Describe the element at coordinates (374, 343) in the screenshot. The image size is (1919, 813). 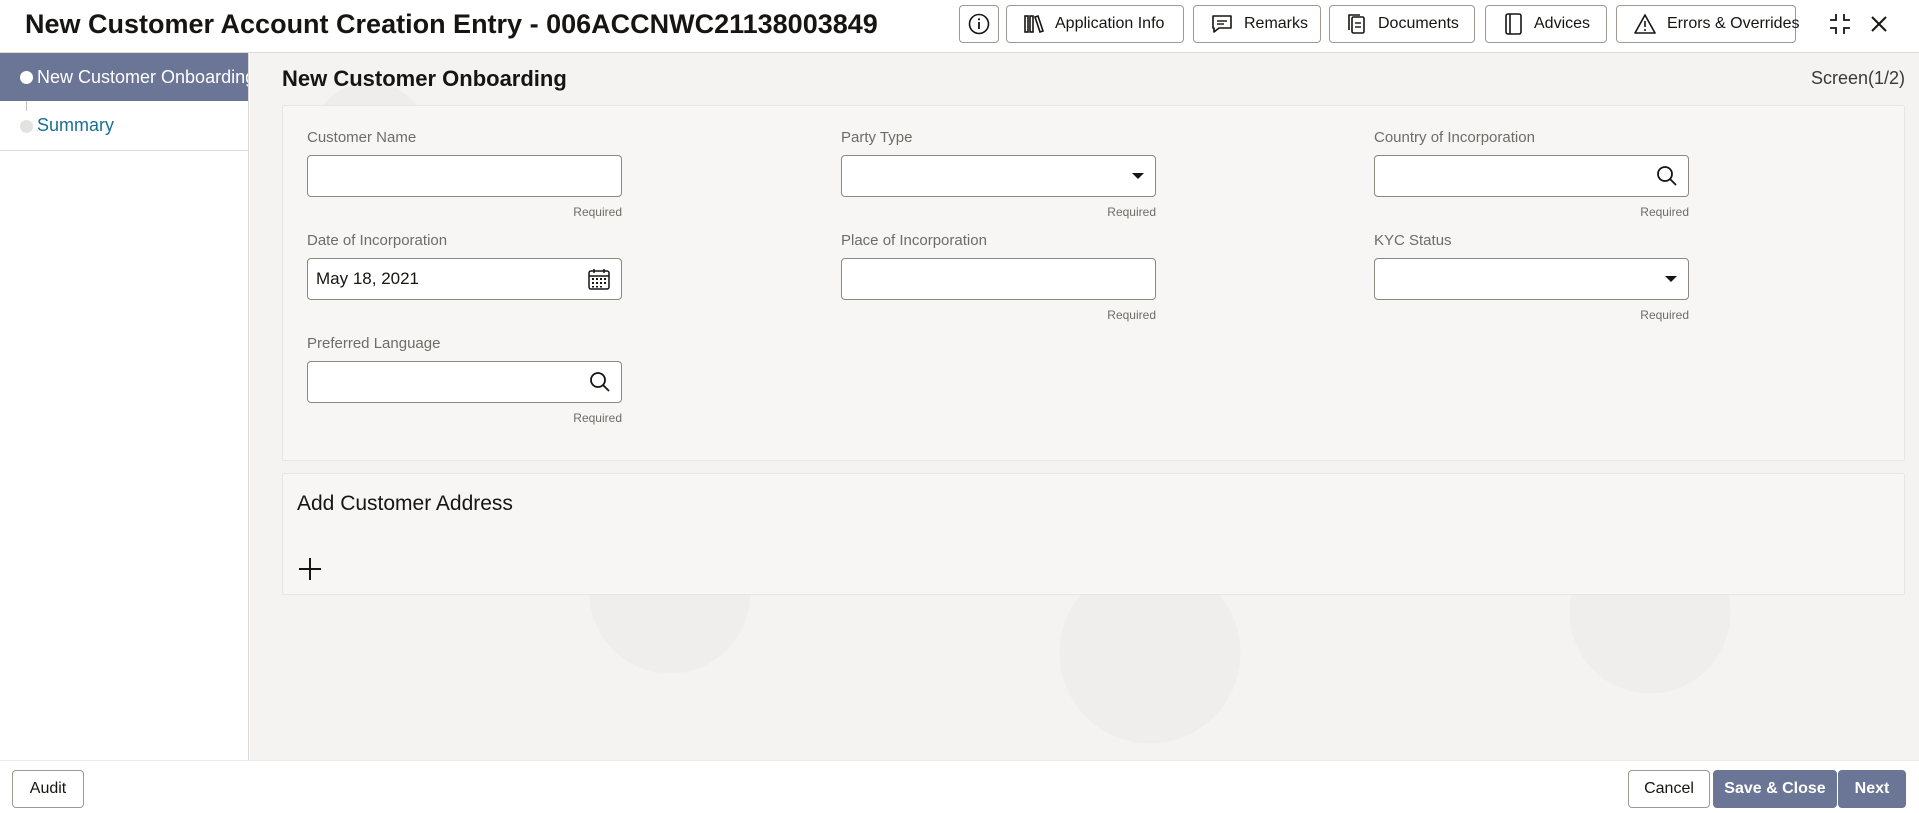
I see `preferred-language-label: Preferred Language` at that location.